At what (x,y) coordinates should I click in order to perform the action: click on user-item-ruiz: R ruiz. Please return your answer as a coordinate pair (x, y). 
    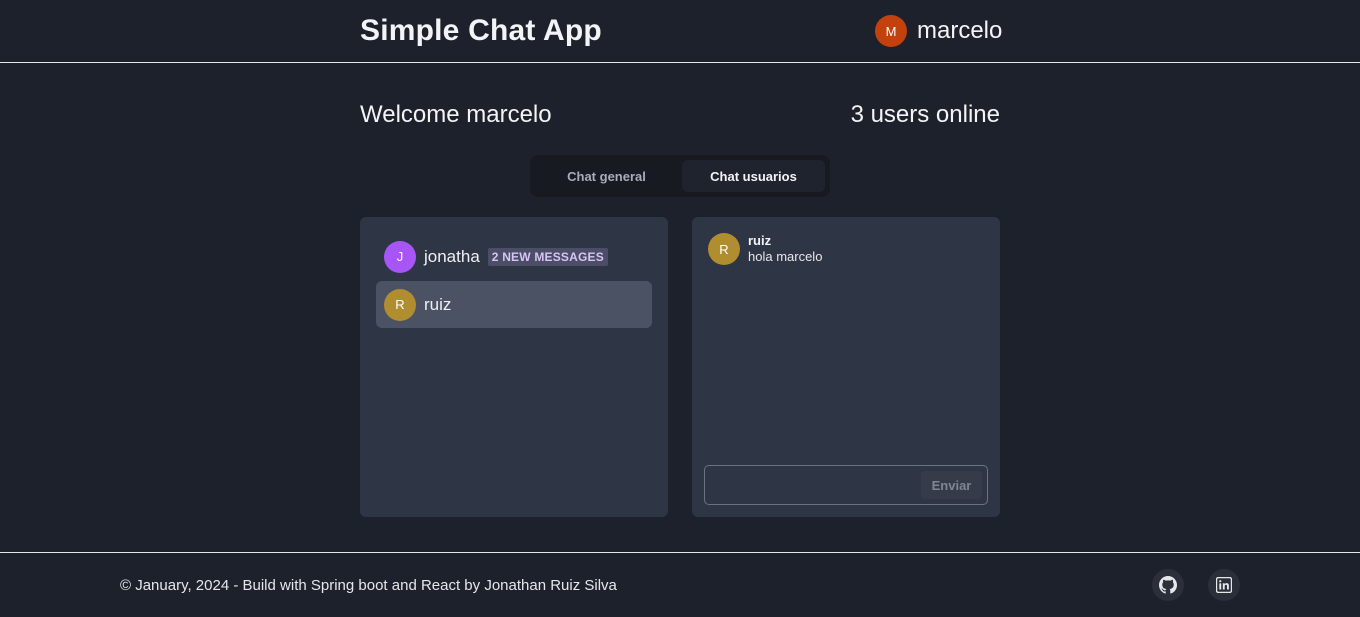
    Looking at the image, I should click on (514, 304).